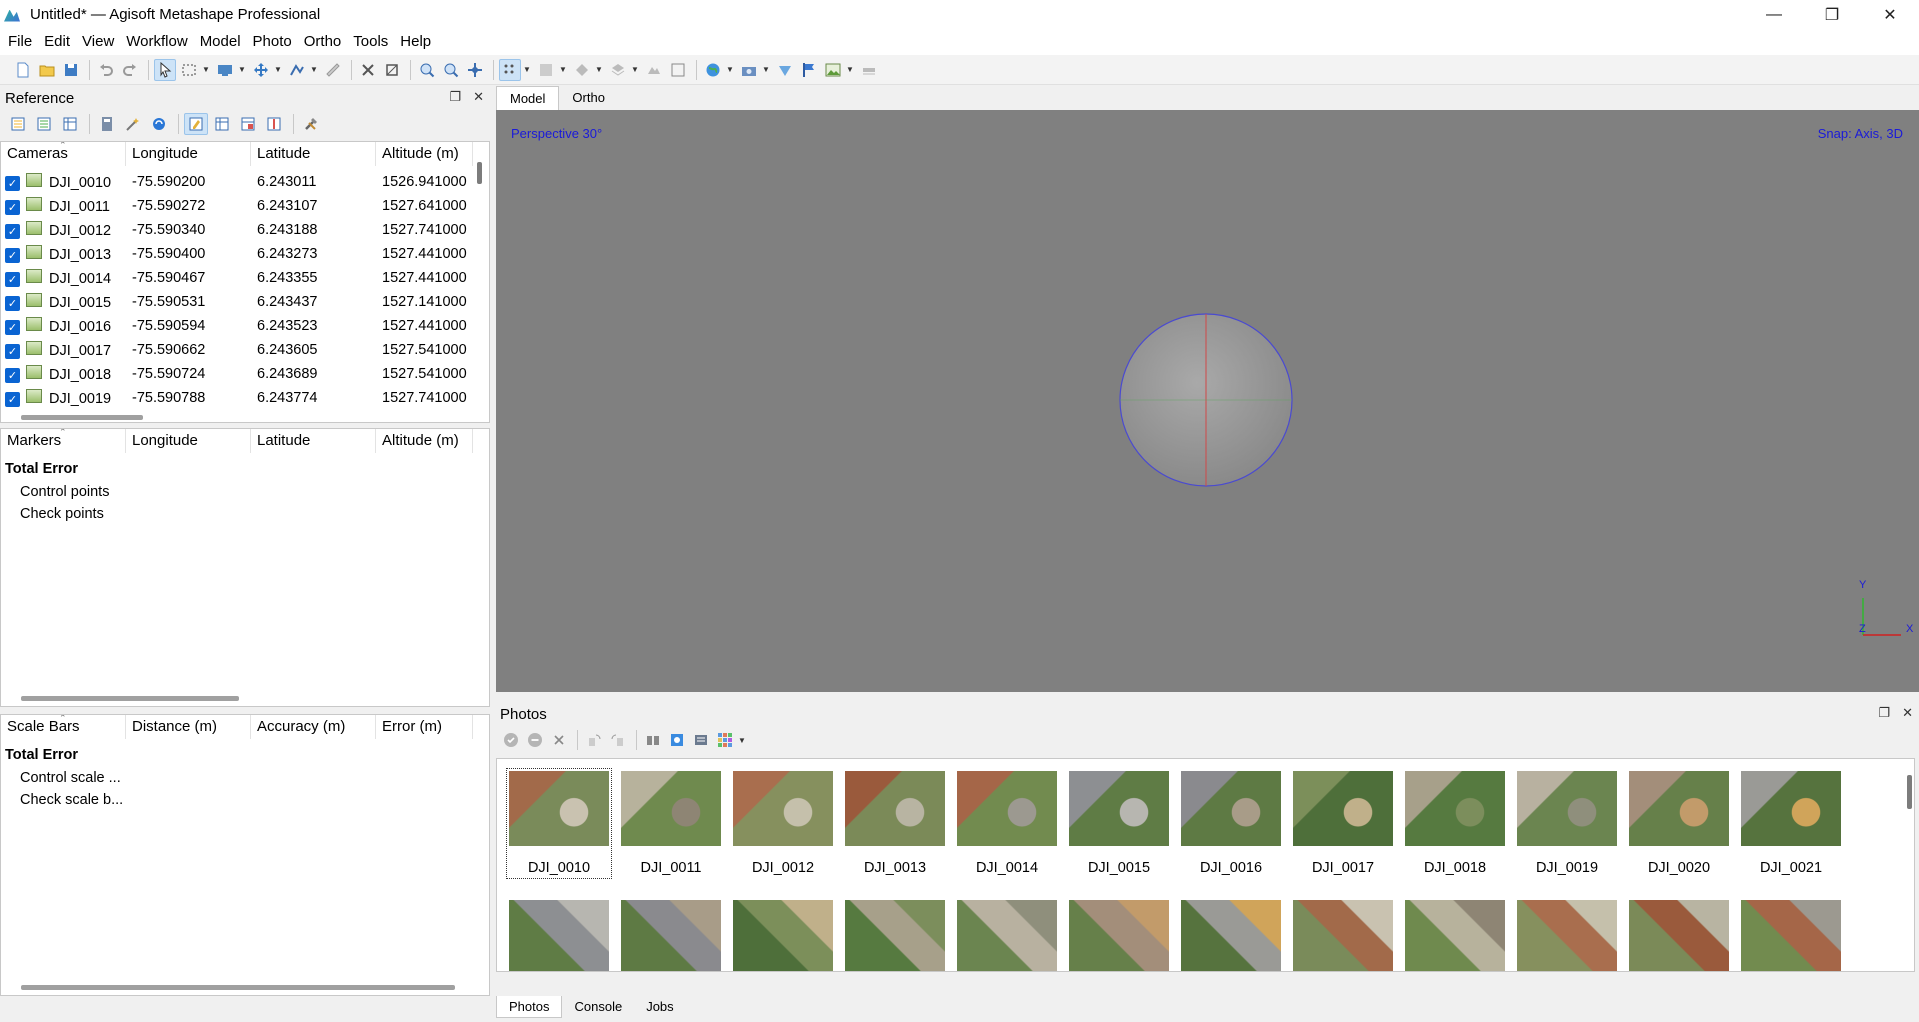  Describe the element at coordinates (297, 70) in the screenshot. I see `draw-polyline-button` at that location.